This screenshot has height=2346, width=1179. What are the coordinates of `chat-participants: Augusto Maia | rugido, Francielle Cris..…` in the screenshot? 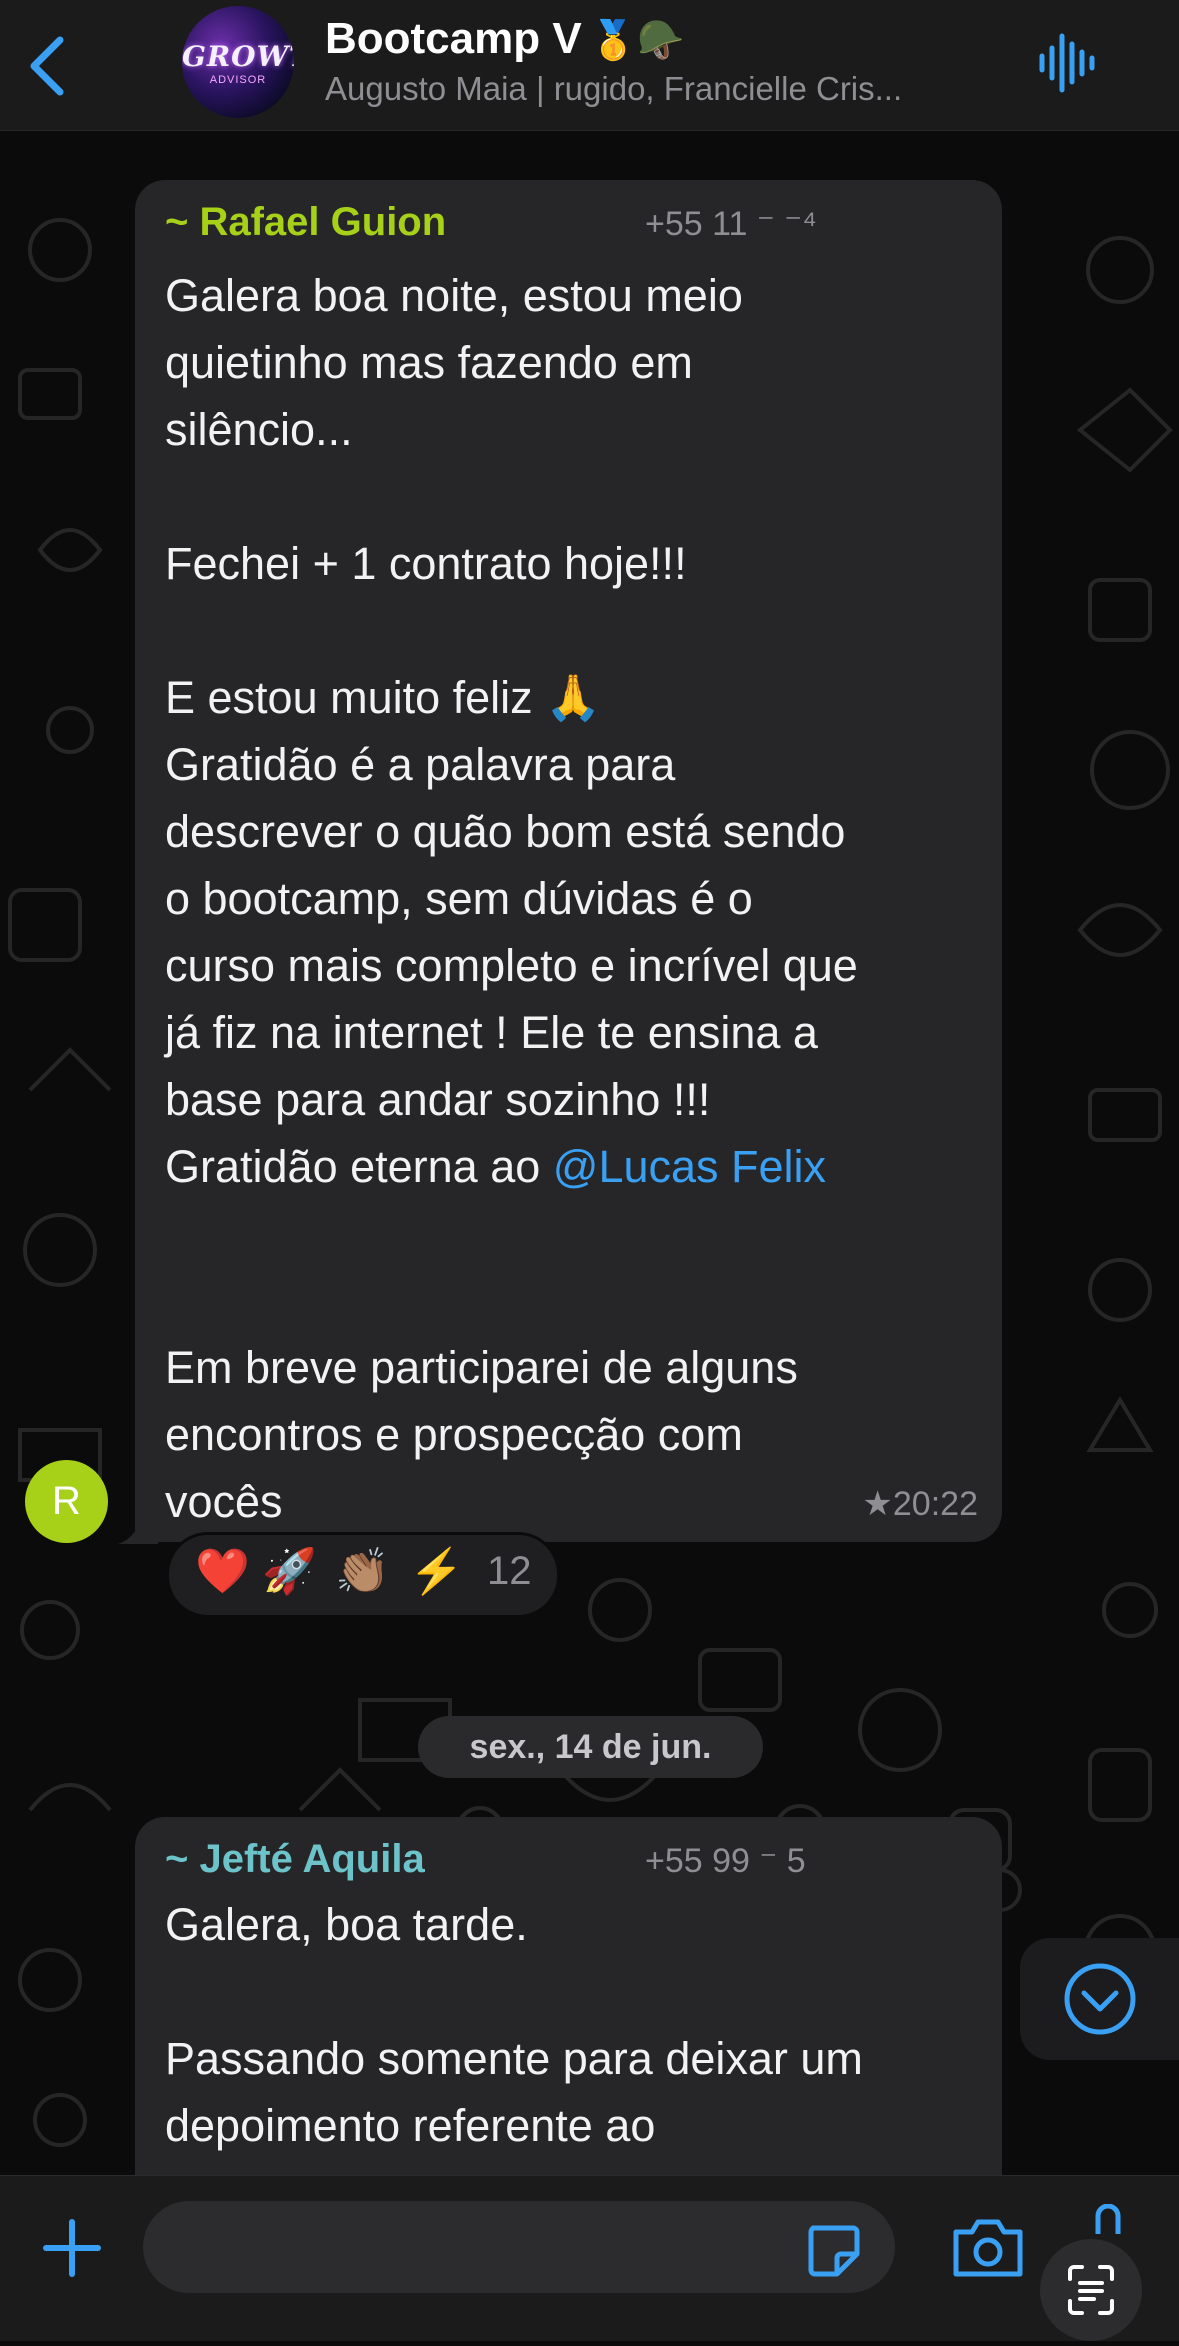 It's located at (614, 88).